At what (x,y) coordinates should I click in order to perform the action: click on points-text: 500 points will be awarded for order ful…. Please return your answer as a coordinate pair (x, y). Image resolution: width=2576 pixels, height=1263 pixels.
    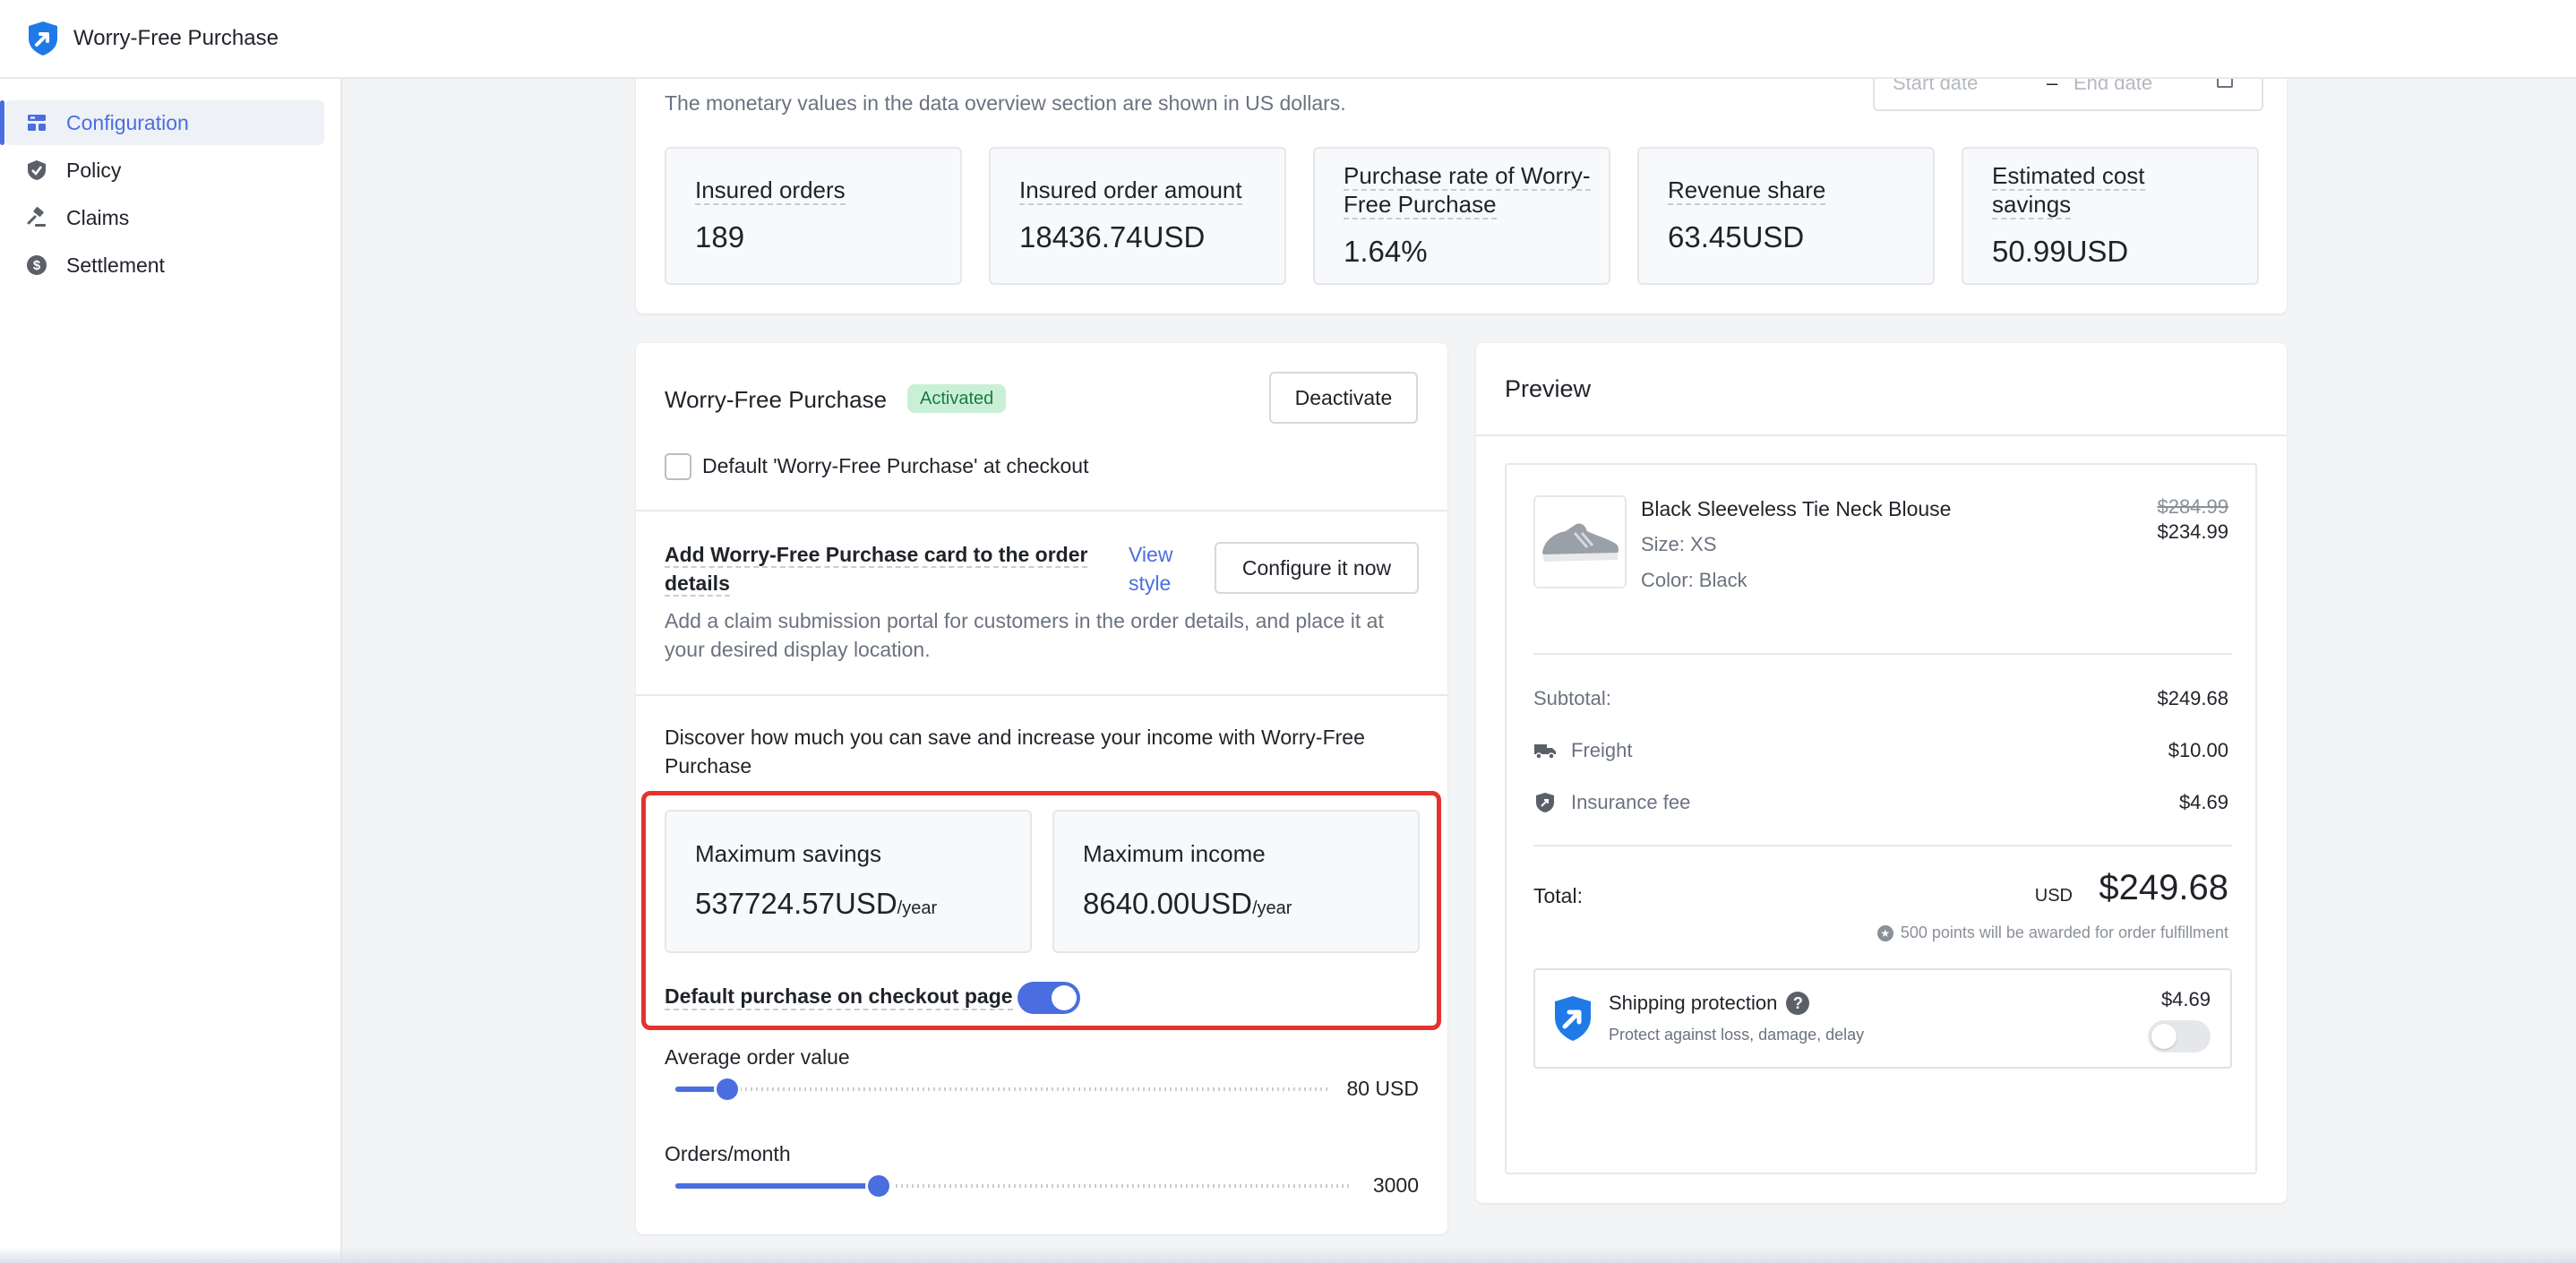
    Looking at the image, I should click on (2064, 932).